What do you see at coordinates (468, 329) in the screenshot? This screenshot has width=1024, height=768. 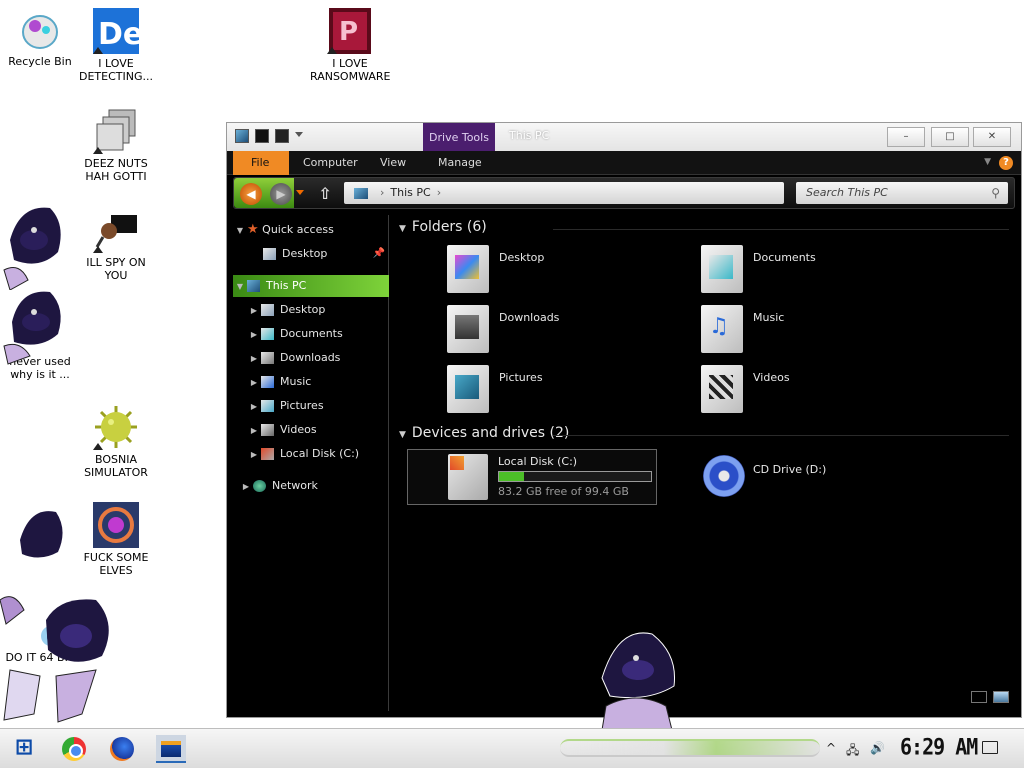 I see `downloads-folder-icon` at bounding box center [468, 329].